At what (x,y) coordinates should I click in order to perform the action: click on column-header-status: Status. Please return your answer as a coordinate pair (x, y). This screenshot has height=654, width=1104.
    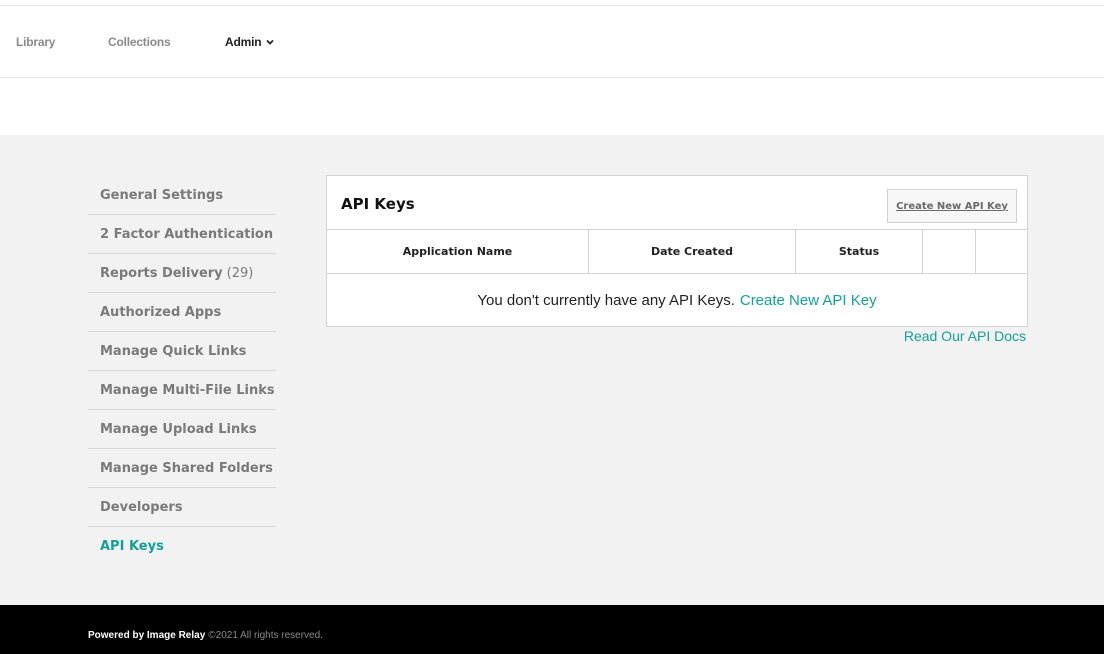
    Looking at the image, I should click on (859, 251).